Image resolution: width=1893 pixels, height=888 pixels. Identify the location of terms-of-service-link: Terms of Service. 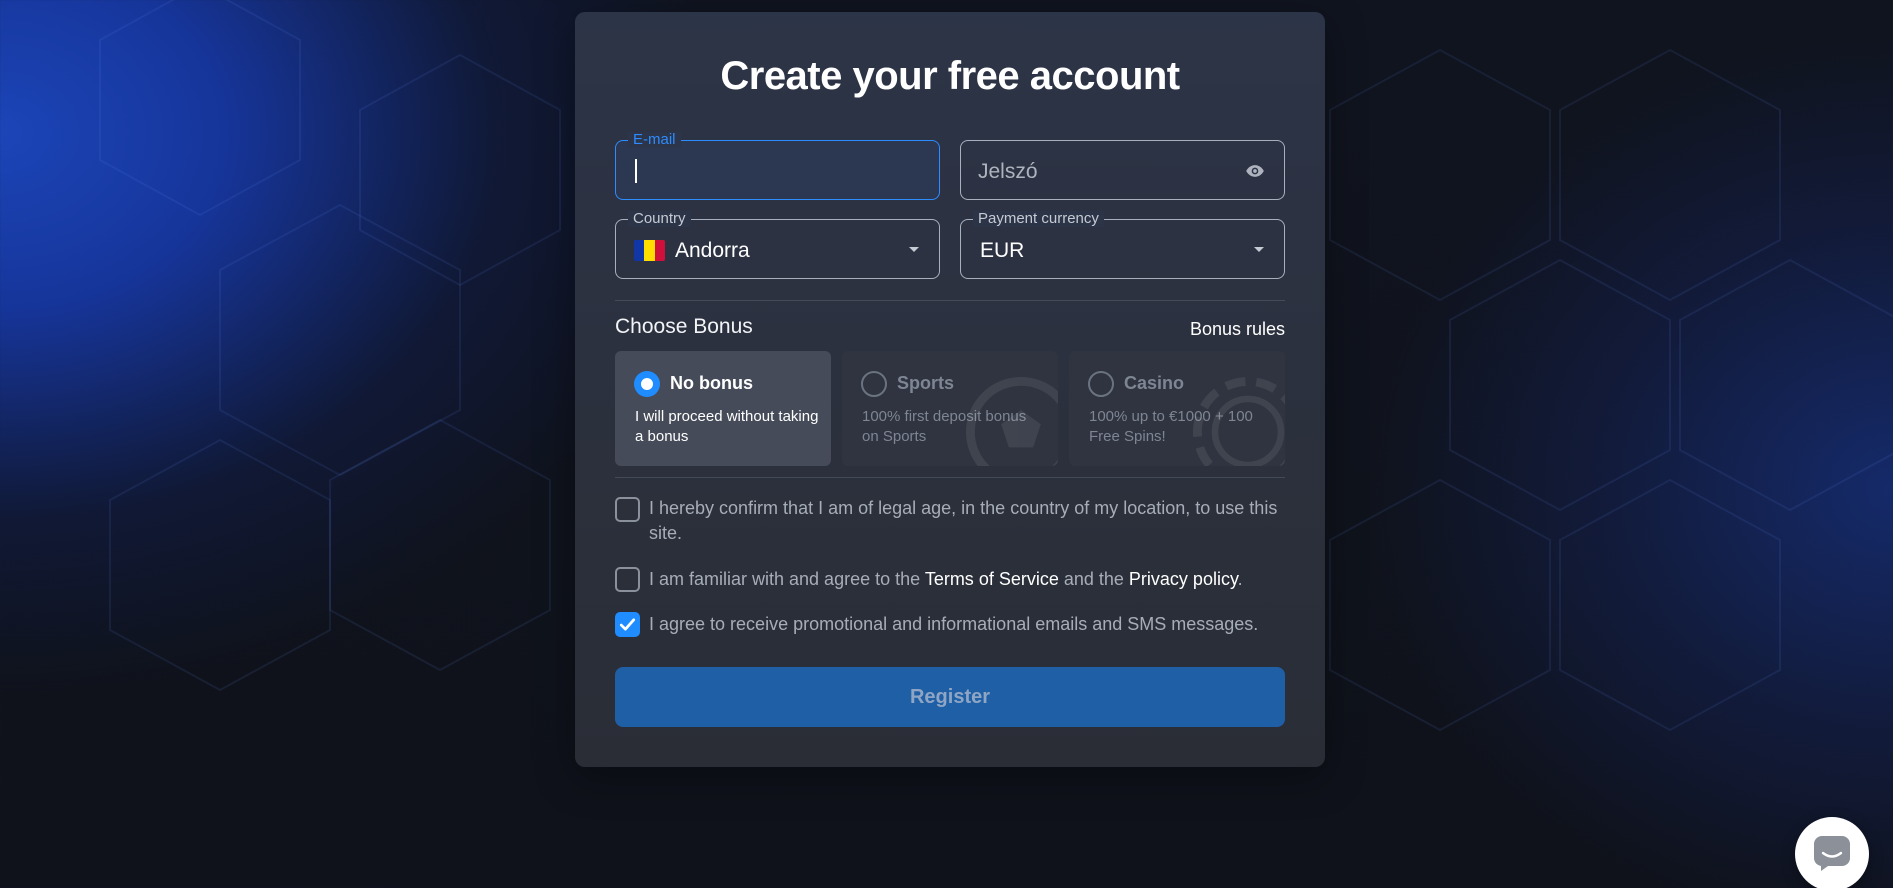
(992, 579).